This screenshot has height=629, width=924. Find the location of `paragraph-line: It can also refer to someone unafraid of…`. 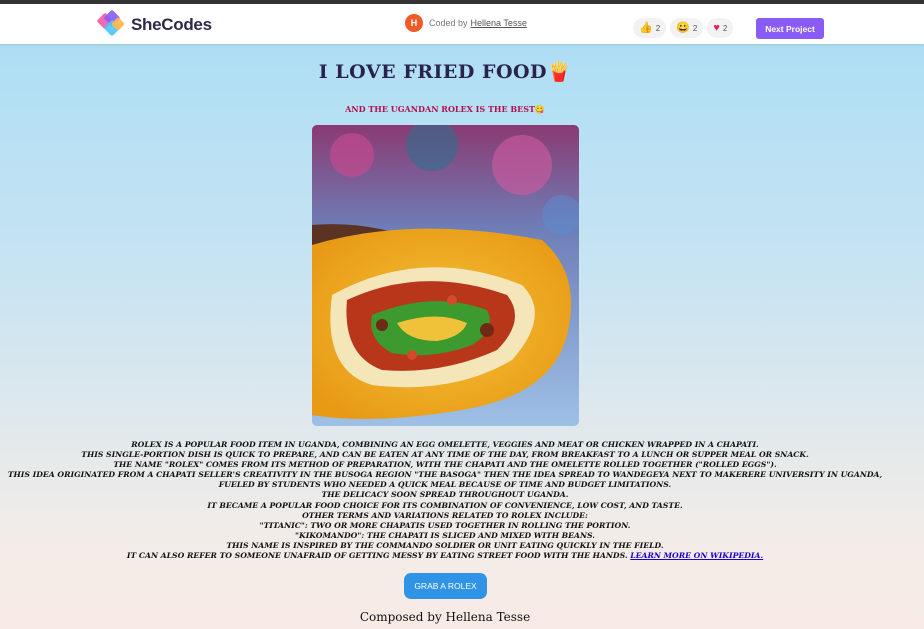

paragraph-line: It can also refer to someone unafraid of… is located at coordinates (377, 556).